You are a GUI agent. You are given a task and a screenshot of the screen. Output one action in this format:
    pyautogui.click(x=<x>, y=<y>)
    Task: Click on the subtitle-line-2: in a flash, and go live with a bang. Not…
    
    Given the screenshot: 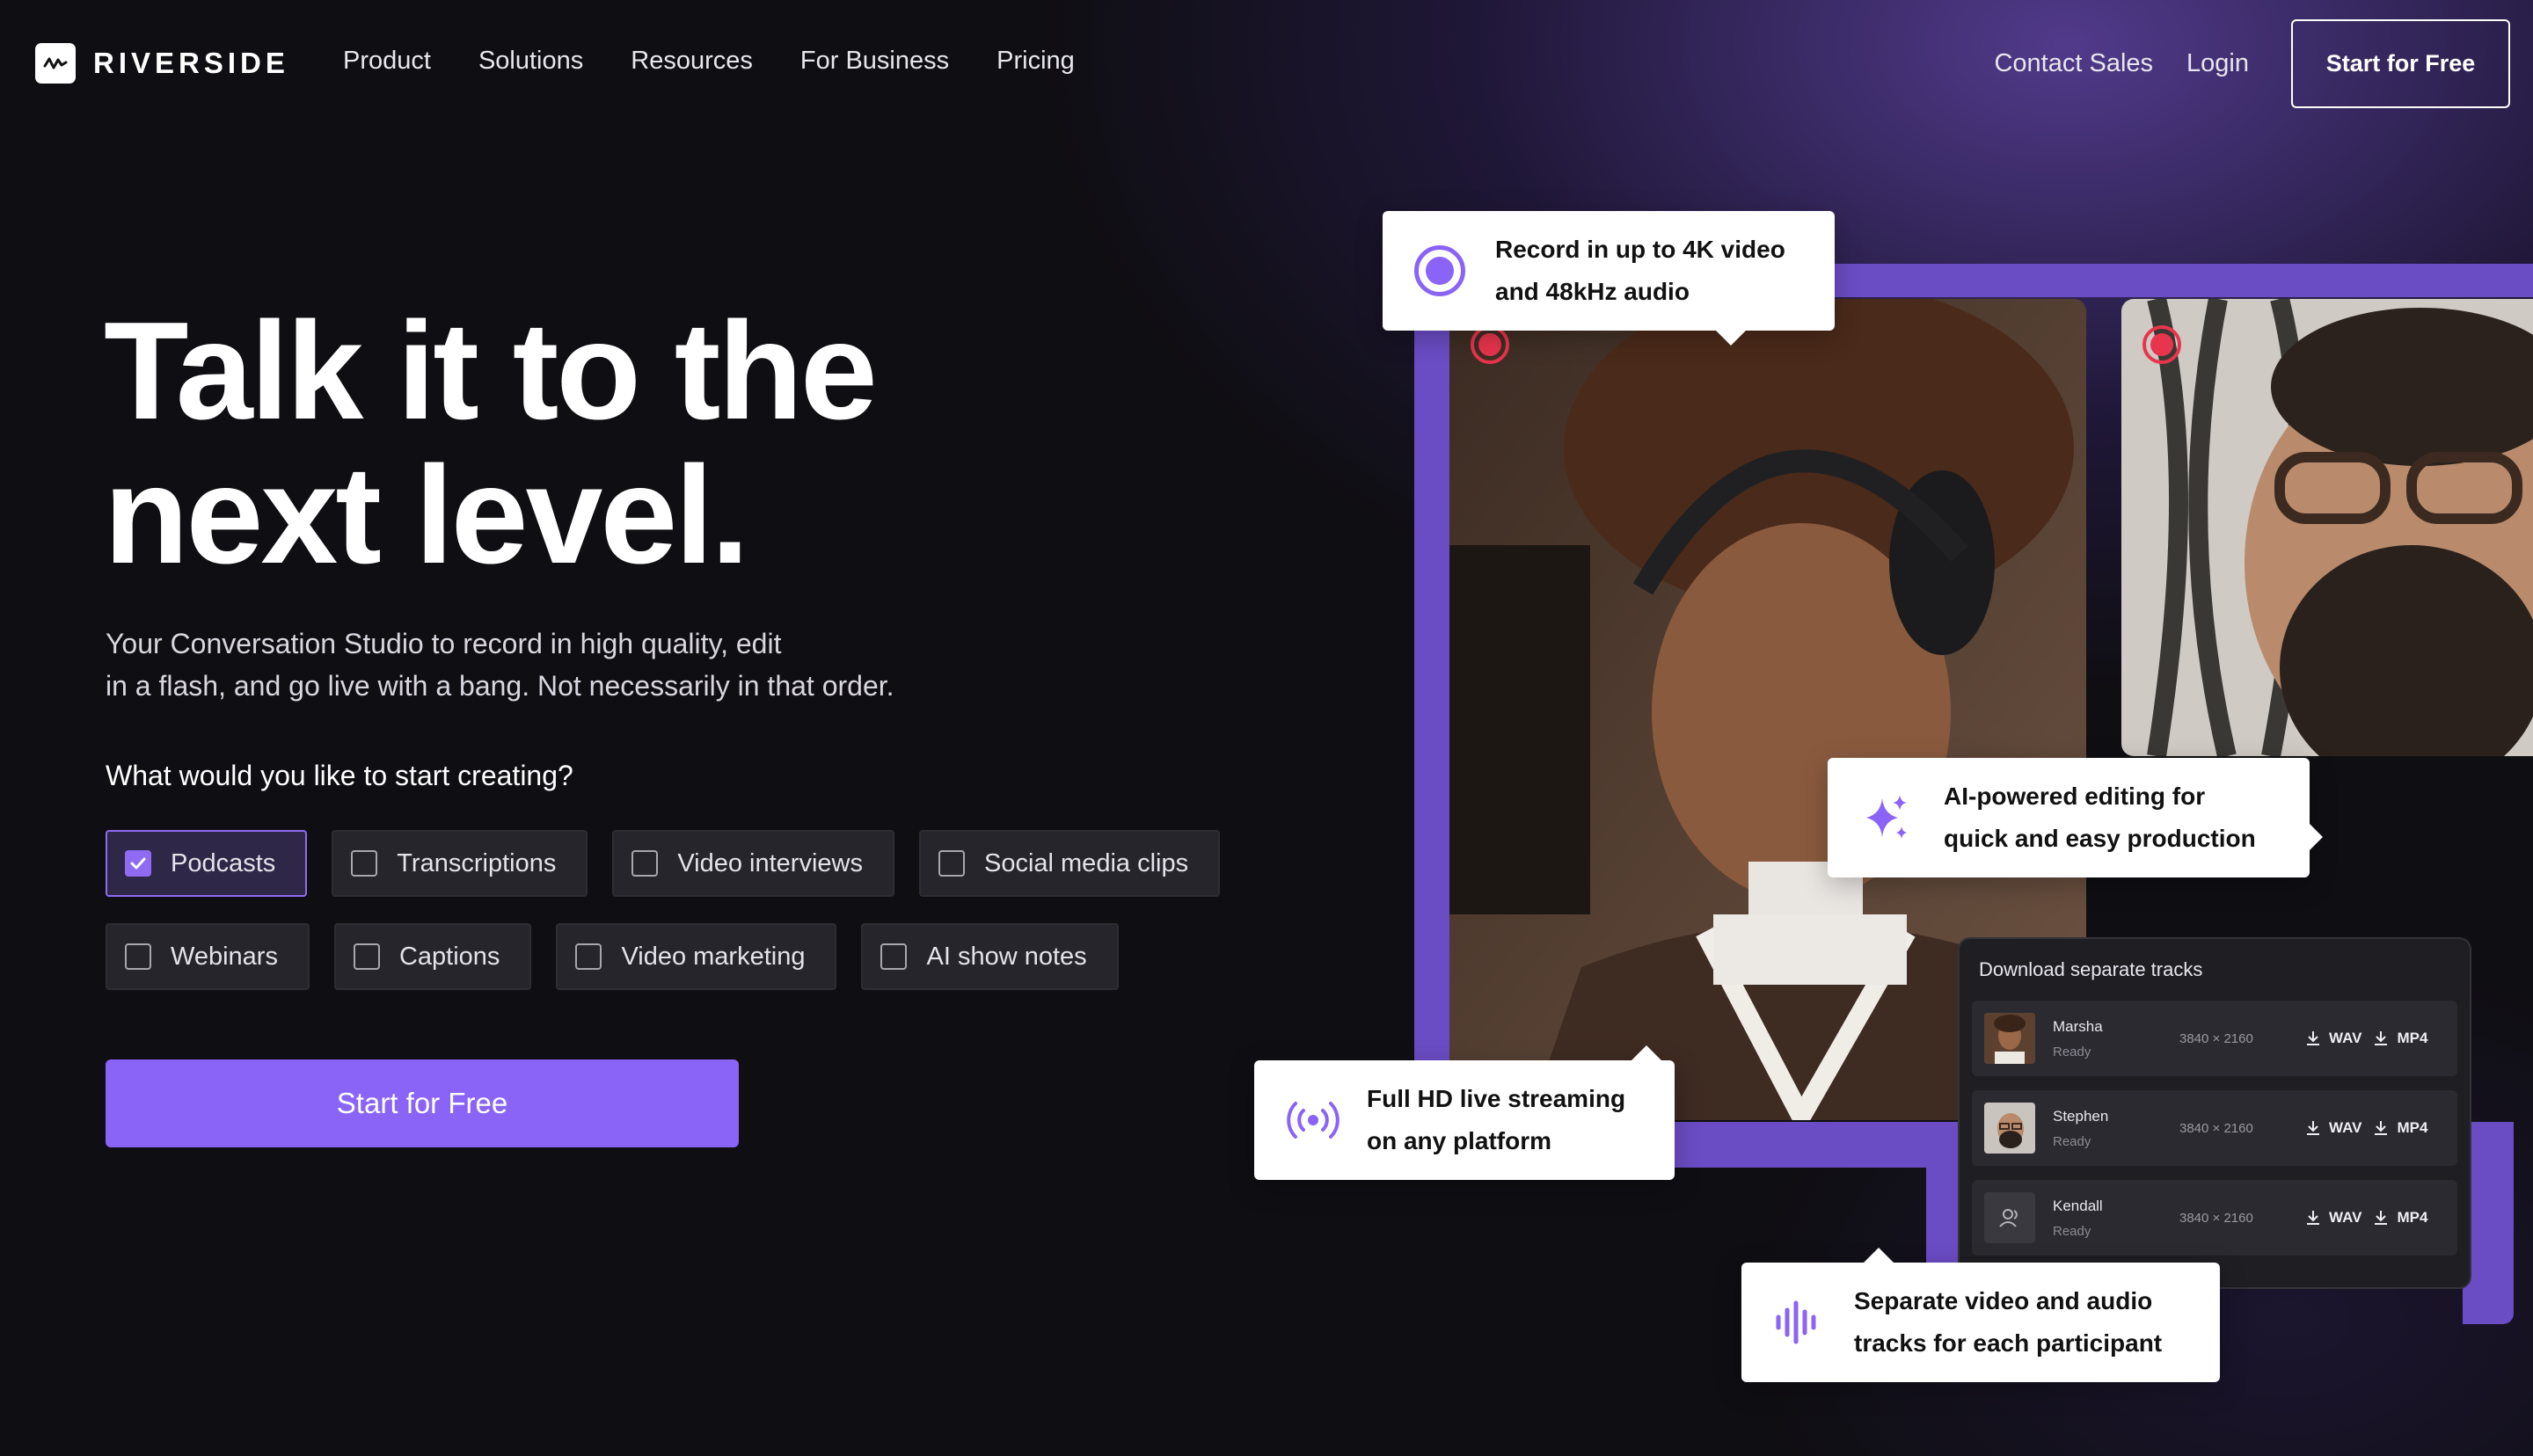 What is the action you would take?
    pyautogui.click(x=500, y=686)
    